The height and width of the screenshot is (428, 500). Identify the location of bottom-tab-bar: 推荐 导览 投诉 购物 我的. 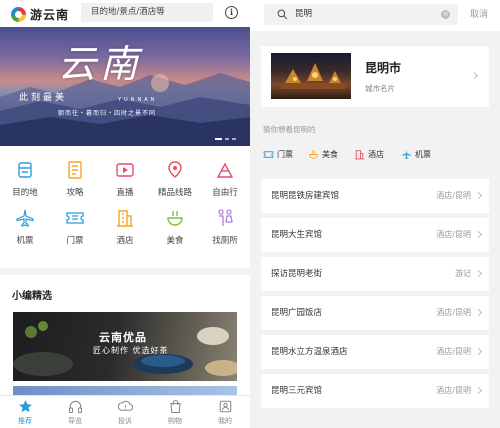
(125, 411).